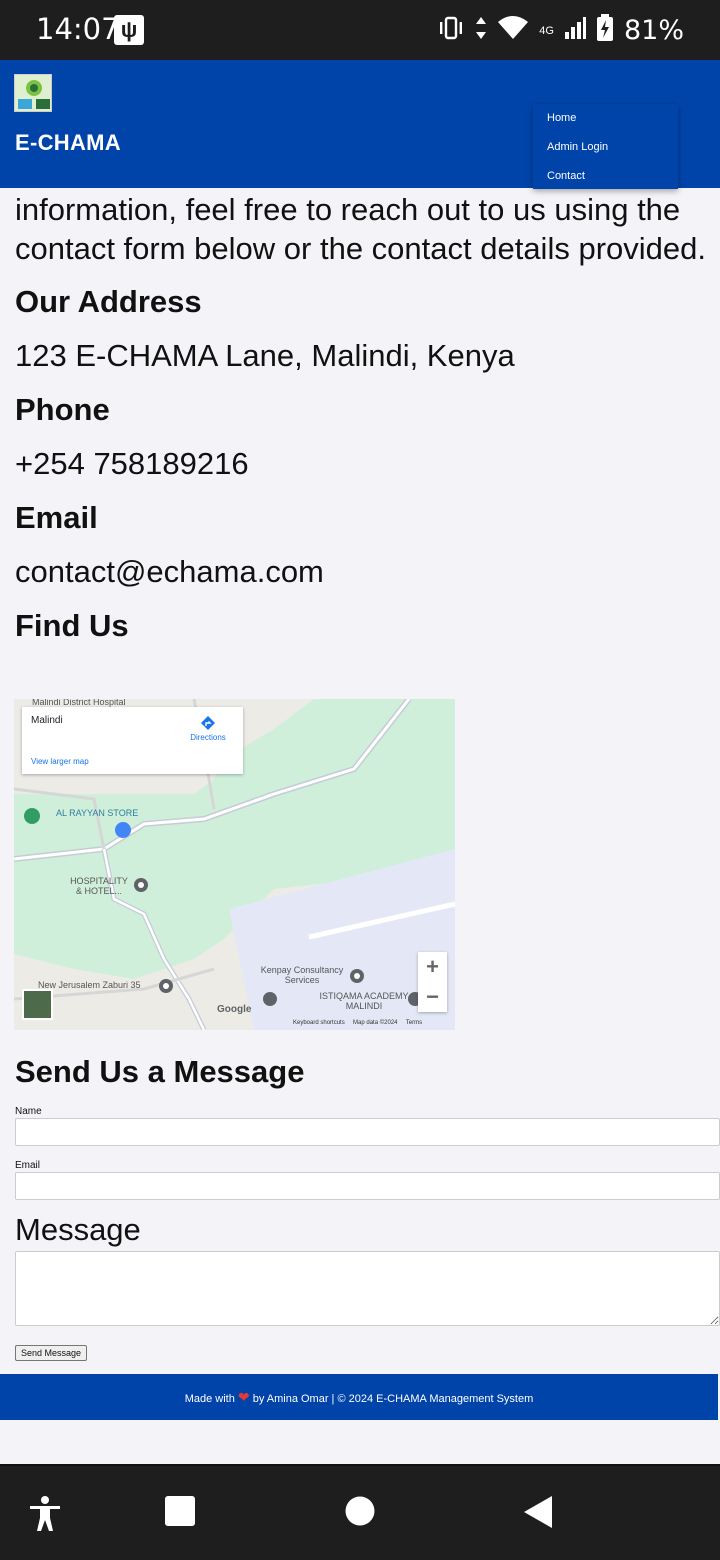  I want to click on map-label-store: AL RAYYAN STORE, so click(97, 813).